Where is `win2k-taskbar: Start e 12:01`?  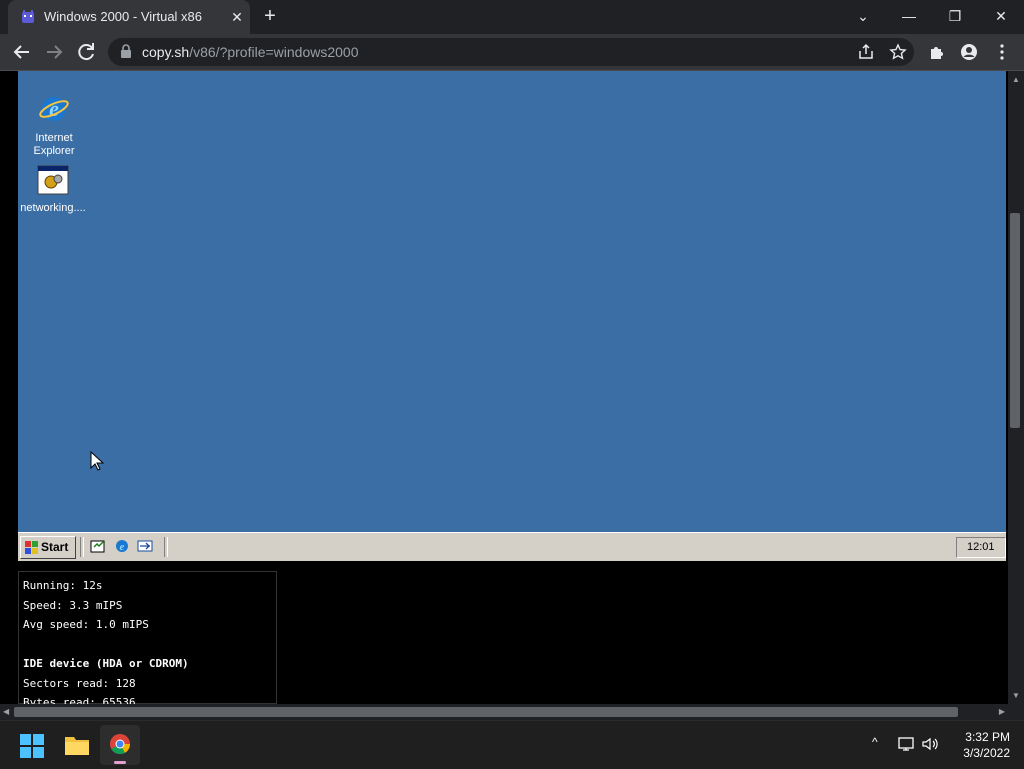
win2k-taskbar: Start e 12:01 is located at coordinates (512, 546).